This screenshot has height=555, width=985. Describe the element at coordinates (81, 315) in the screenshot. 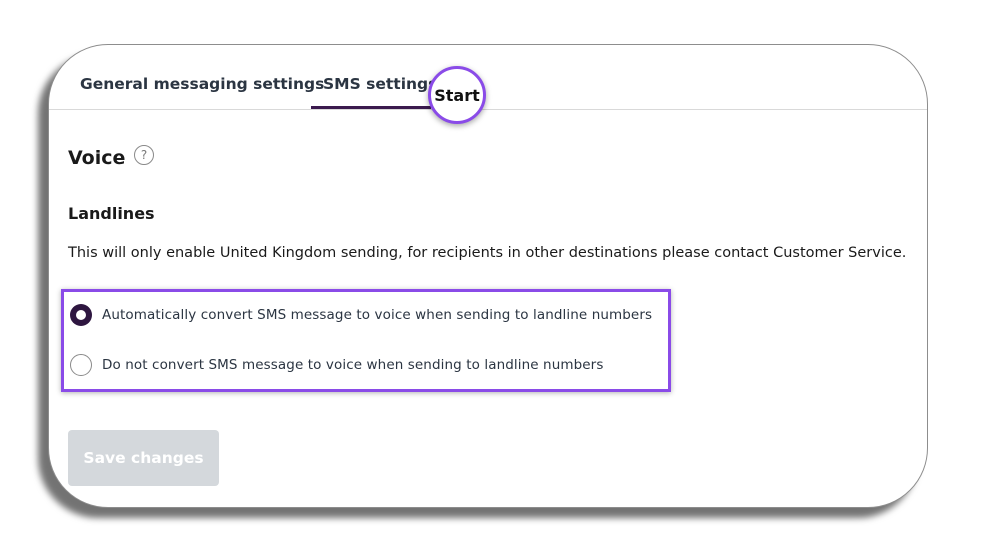

I see `radio-button-selected` at that location.